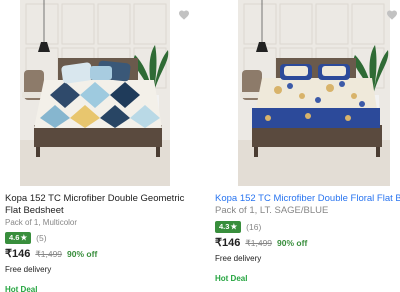  What do you see at coordinates (14, 237) in the screenshot?
I see `rating-value: 4.6` at bounding box center [14, 237].